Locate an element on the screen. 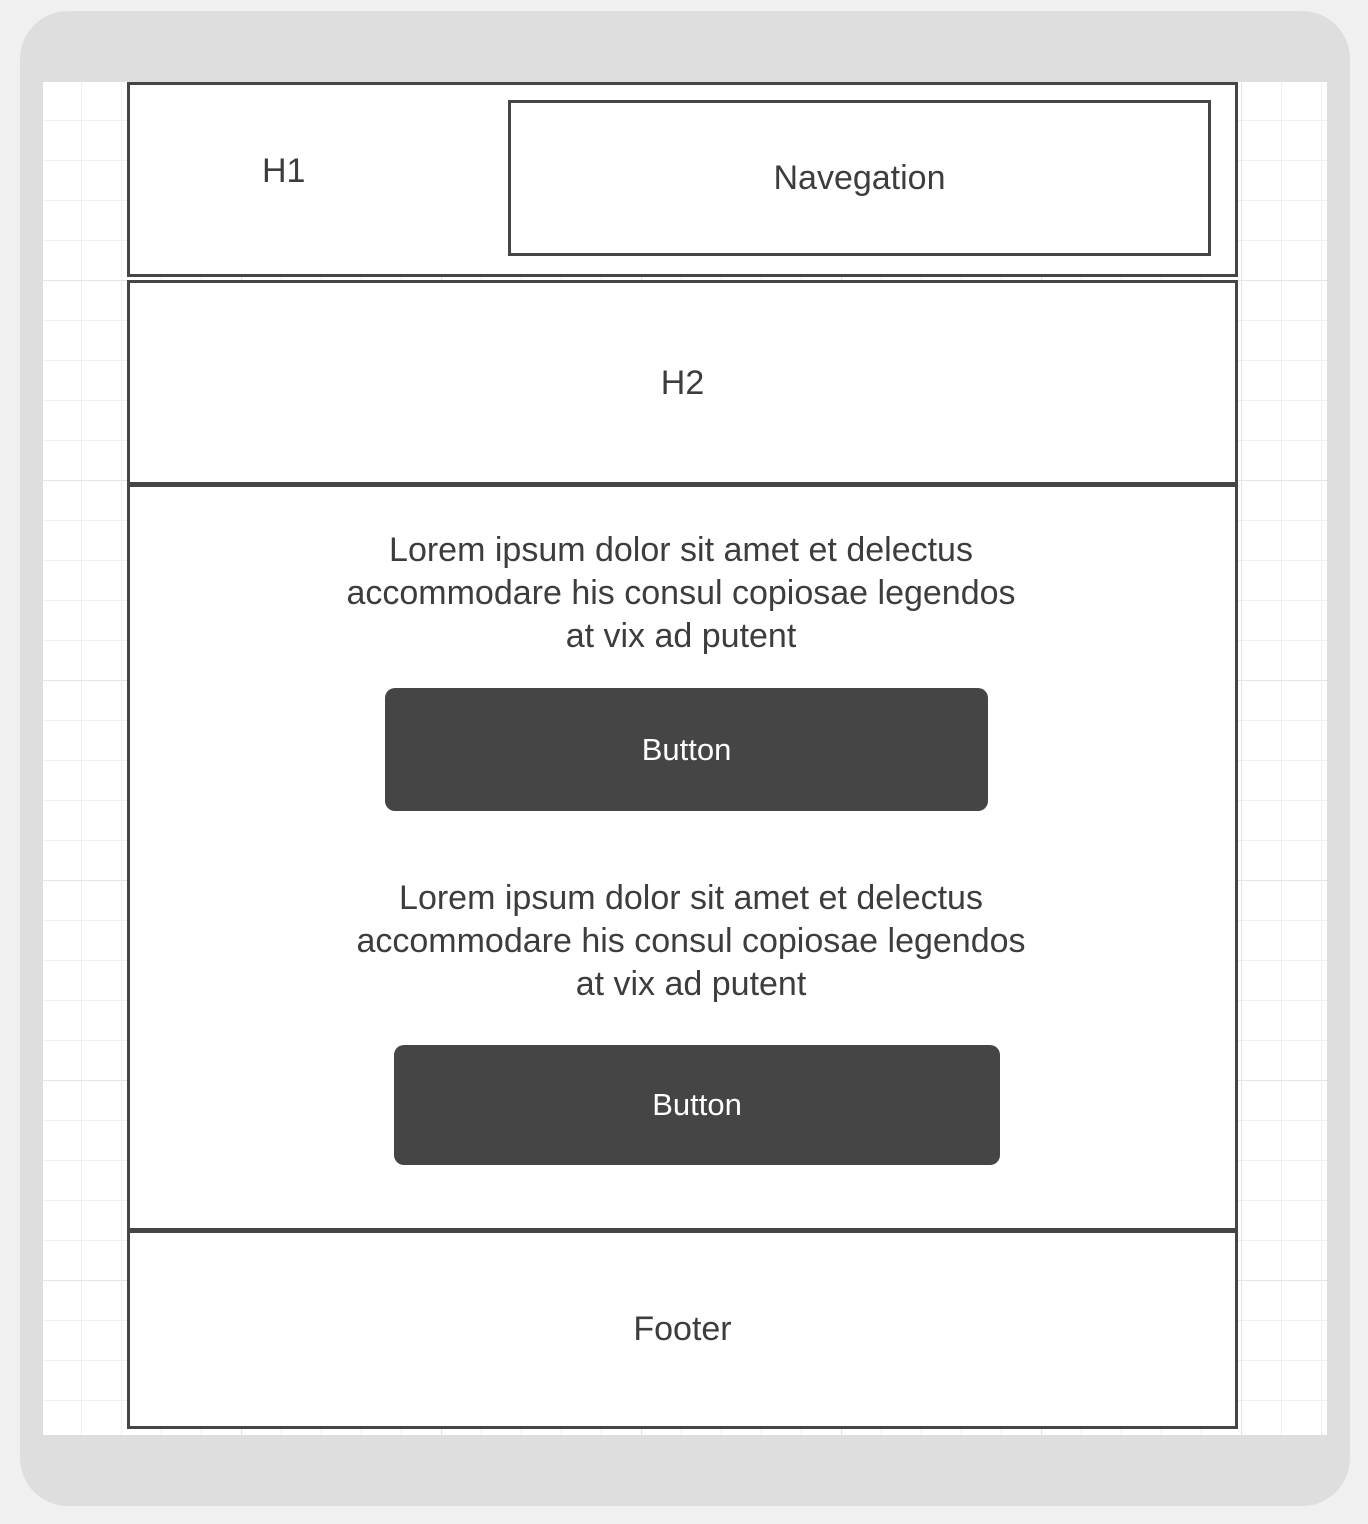 This screenshot has height=1524, width=1368. footer-label: Footer is located at coordinates (682, 1329).